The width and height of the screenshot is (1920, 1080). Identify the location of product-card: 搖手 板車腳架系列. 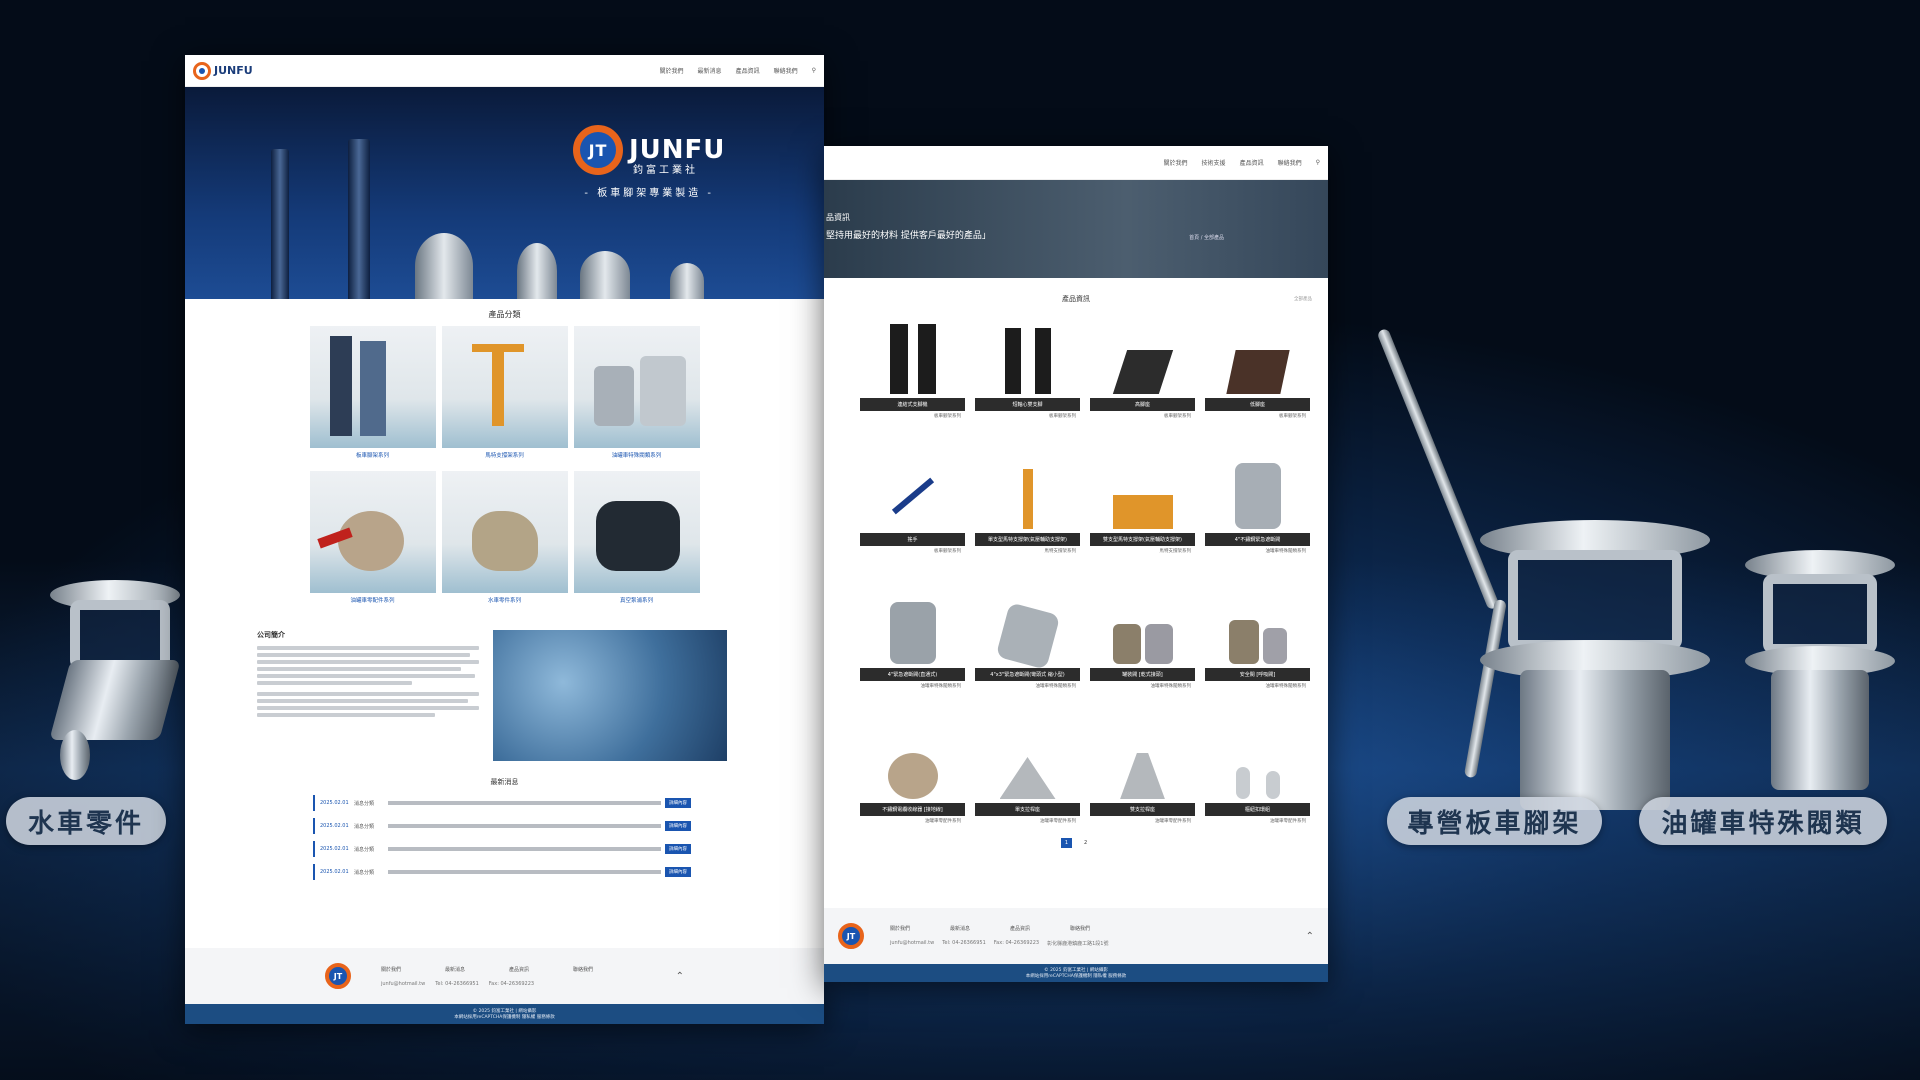
(912, 500).